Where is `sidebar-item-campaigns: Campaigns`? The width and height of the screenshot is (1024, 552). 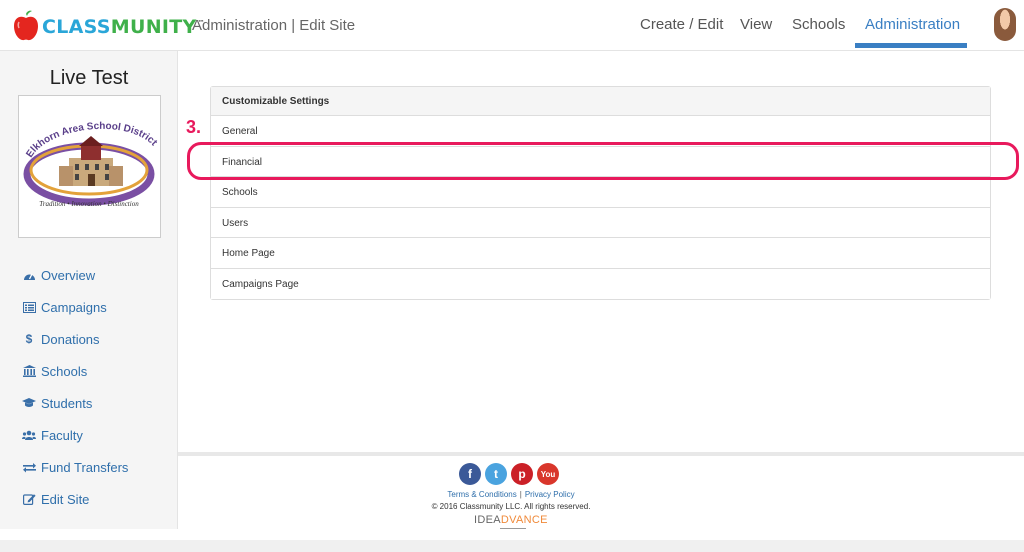
sidebar-item-campaigns: Campaigns is located at coordinates (64, 307).